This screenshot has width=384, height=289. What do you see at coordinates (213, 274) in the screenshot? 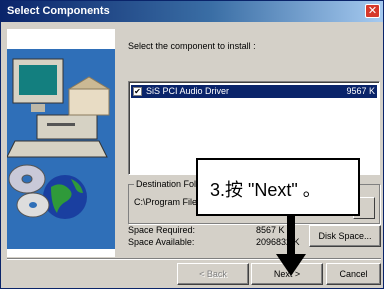
I see `back-button: < Back` at bounding box center [213, 274].